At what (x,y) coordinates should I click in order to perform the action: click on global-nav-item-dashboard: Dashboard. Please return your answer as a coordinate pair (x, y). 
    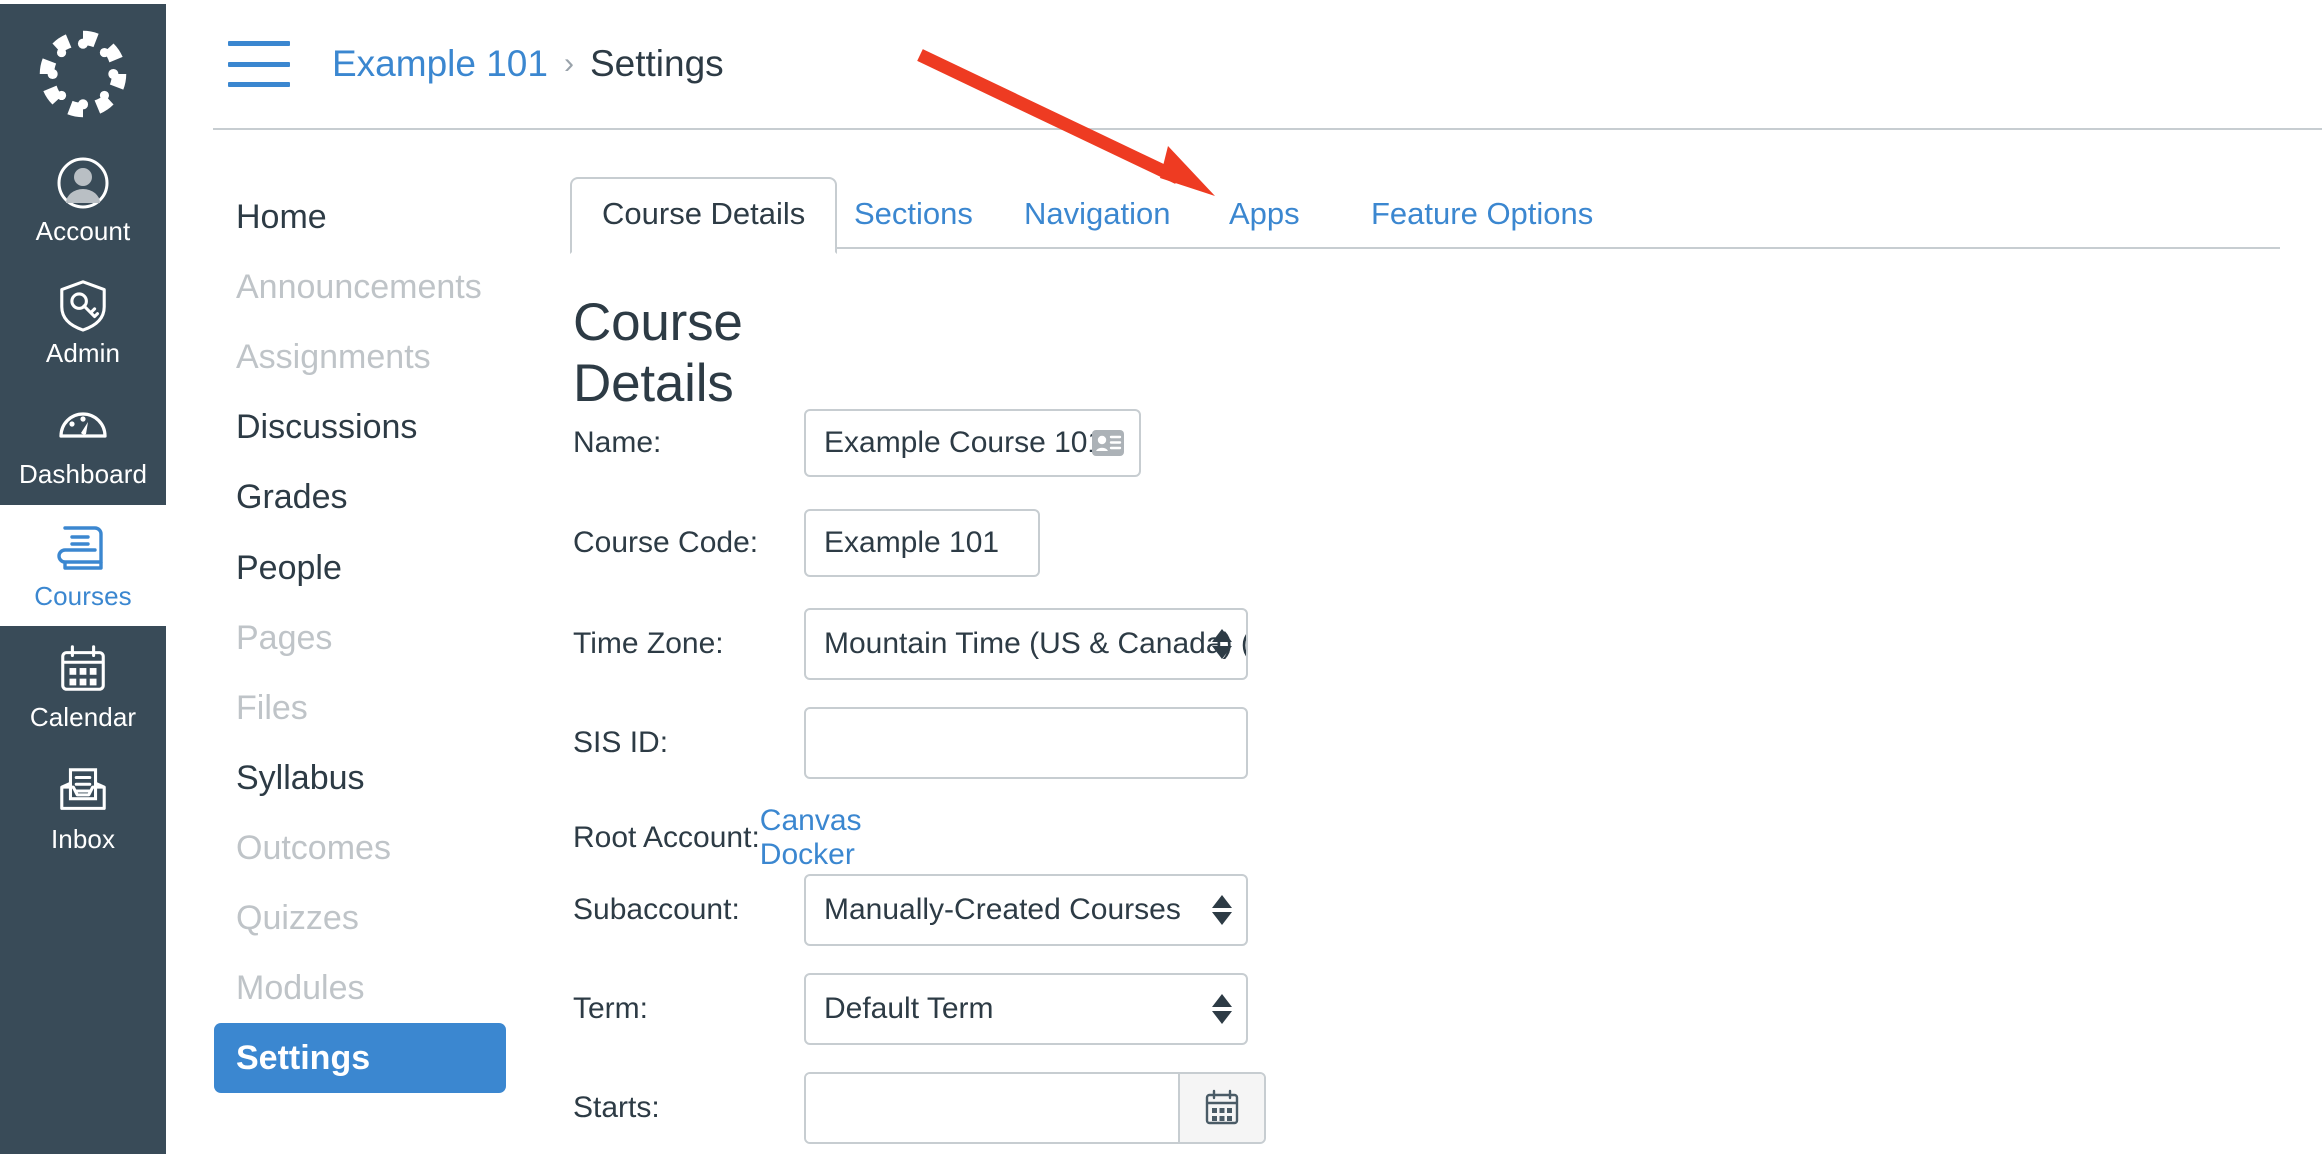
    Looking at the image, I should click on (83, 444).